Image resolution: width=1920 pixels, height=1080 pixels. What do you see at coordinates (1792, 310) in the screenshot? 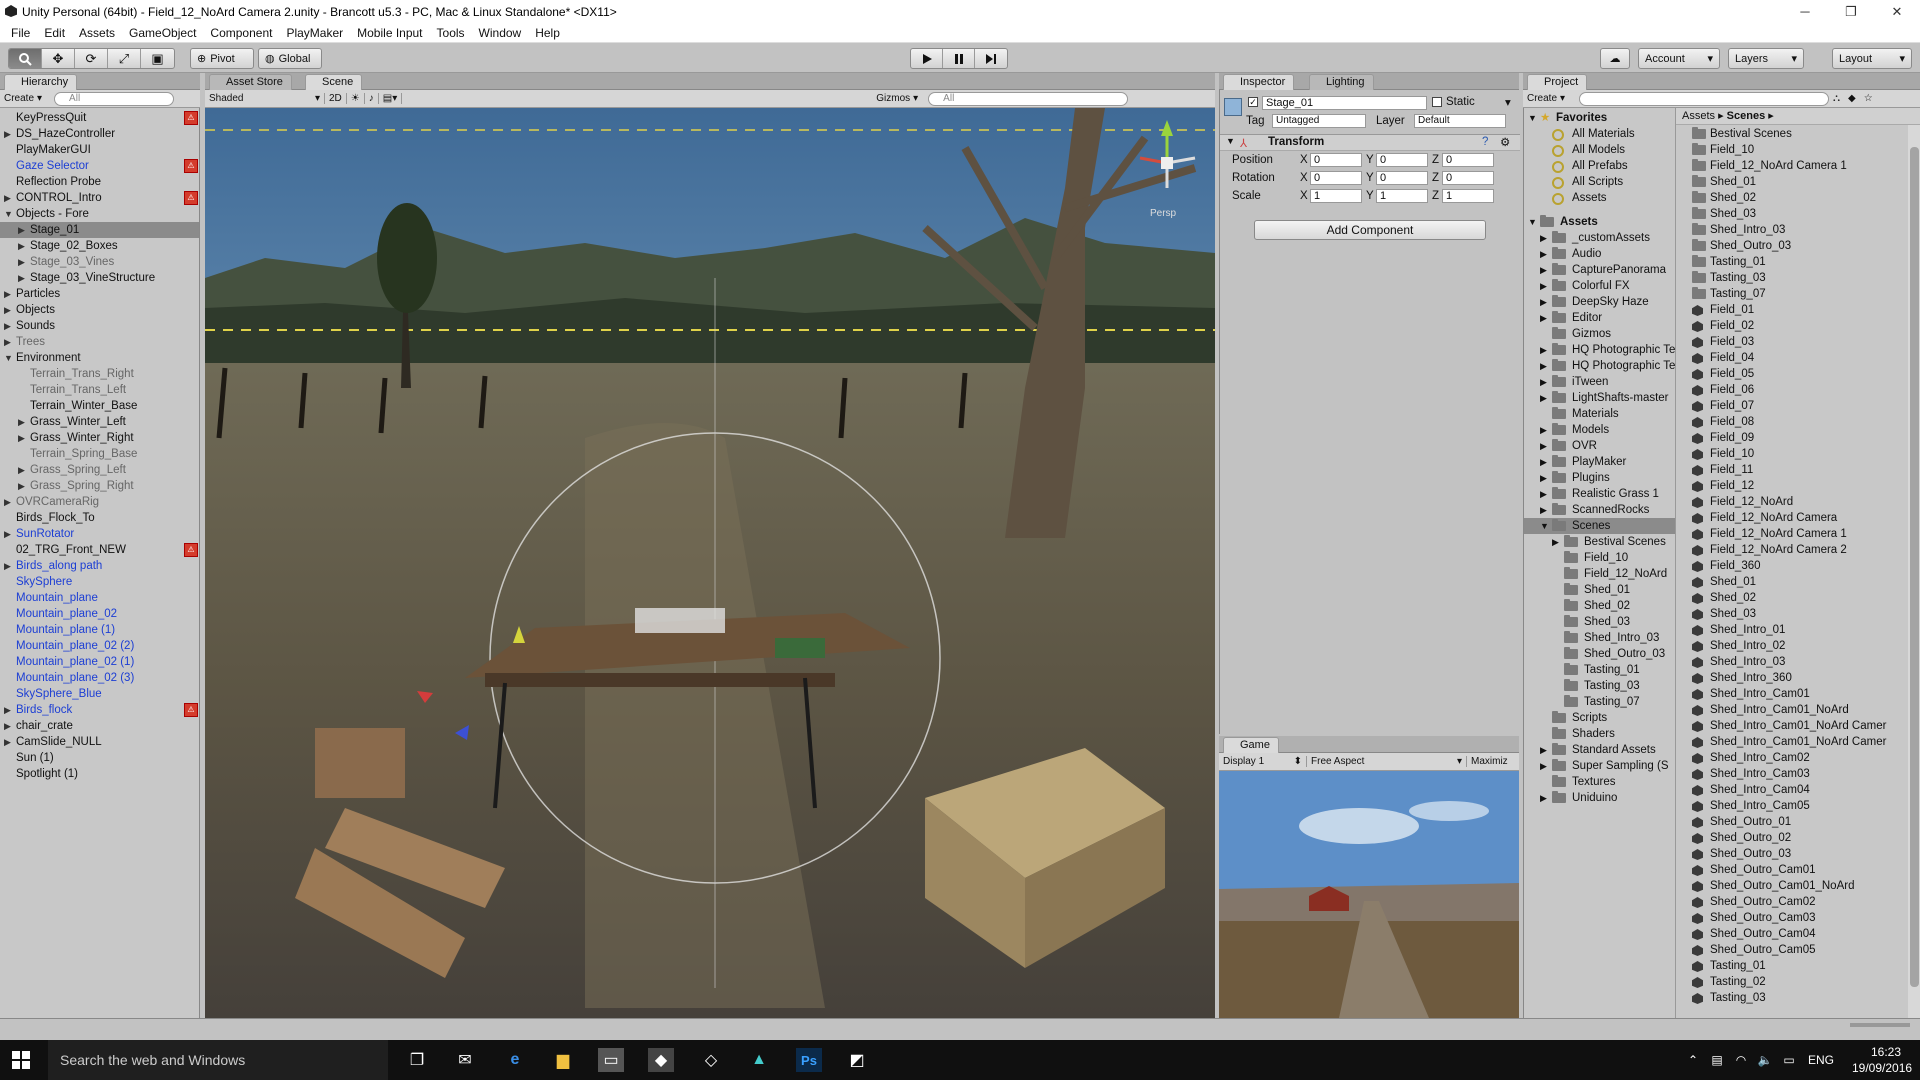
I see `scene-file-item: Field_01` at bounding box center [1792, 310].